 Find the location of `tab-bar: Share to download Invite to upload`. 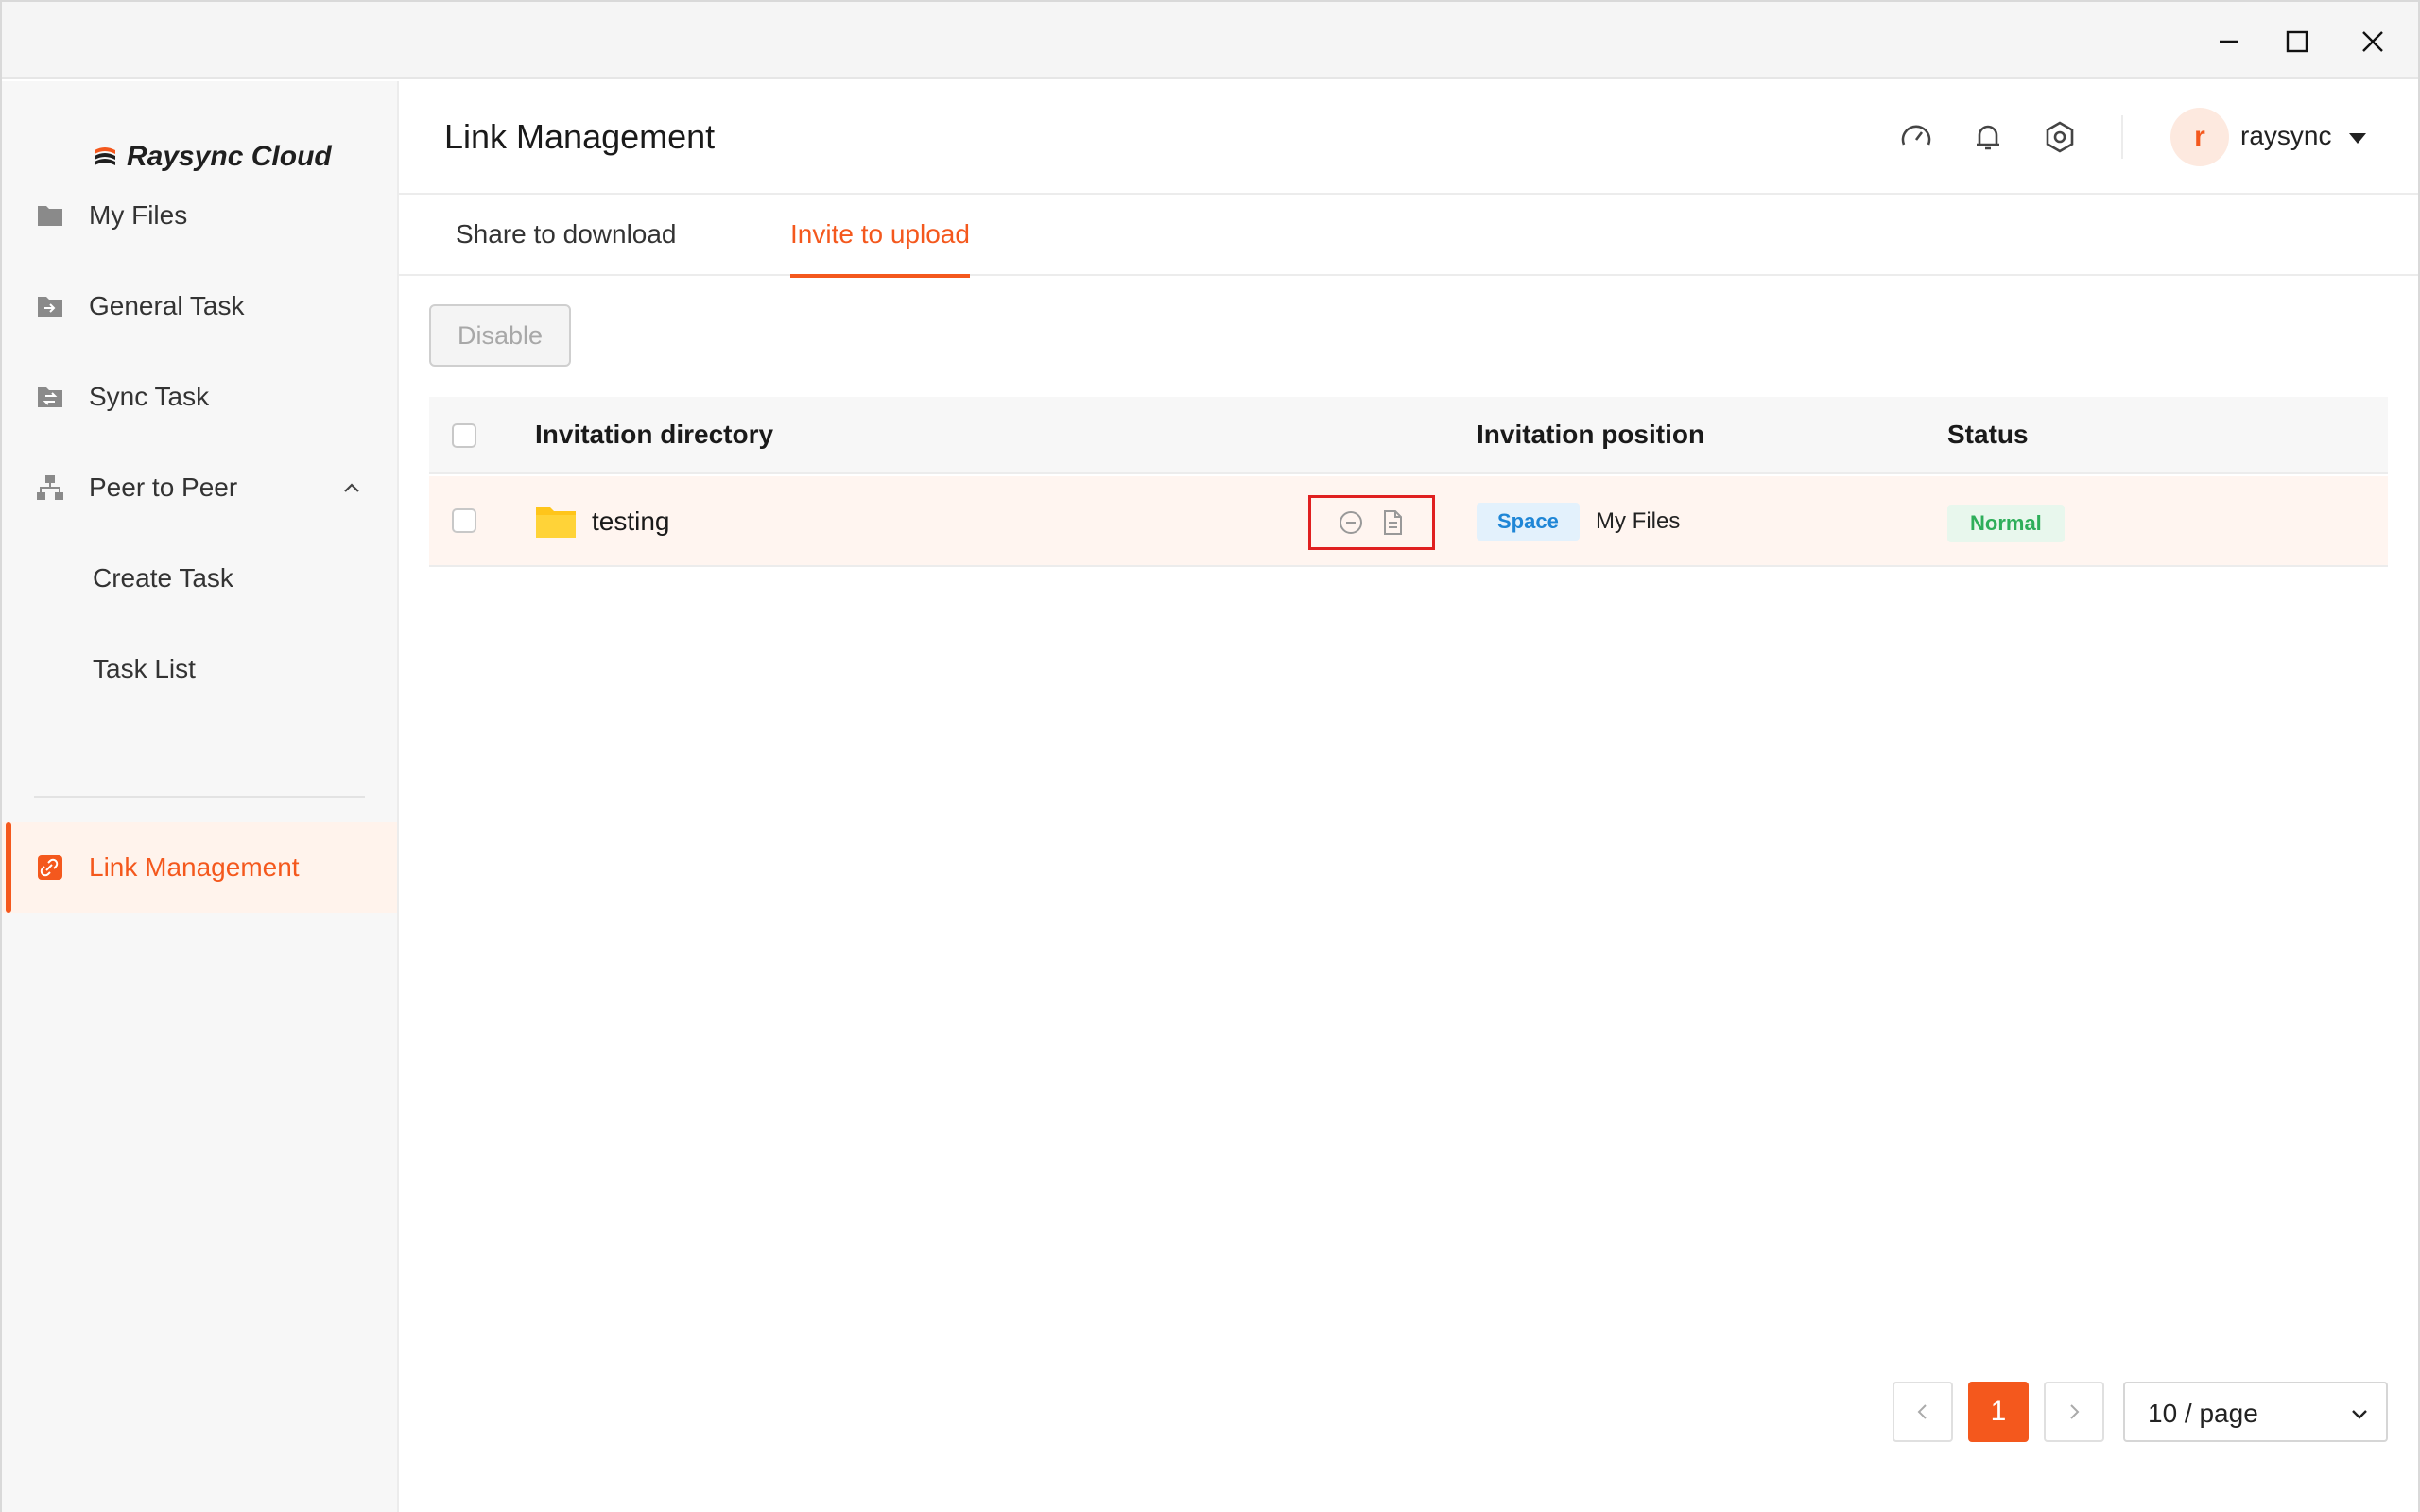

tab-bar: Share to download Invite to upload is located at coordinates (1409, 236).